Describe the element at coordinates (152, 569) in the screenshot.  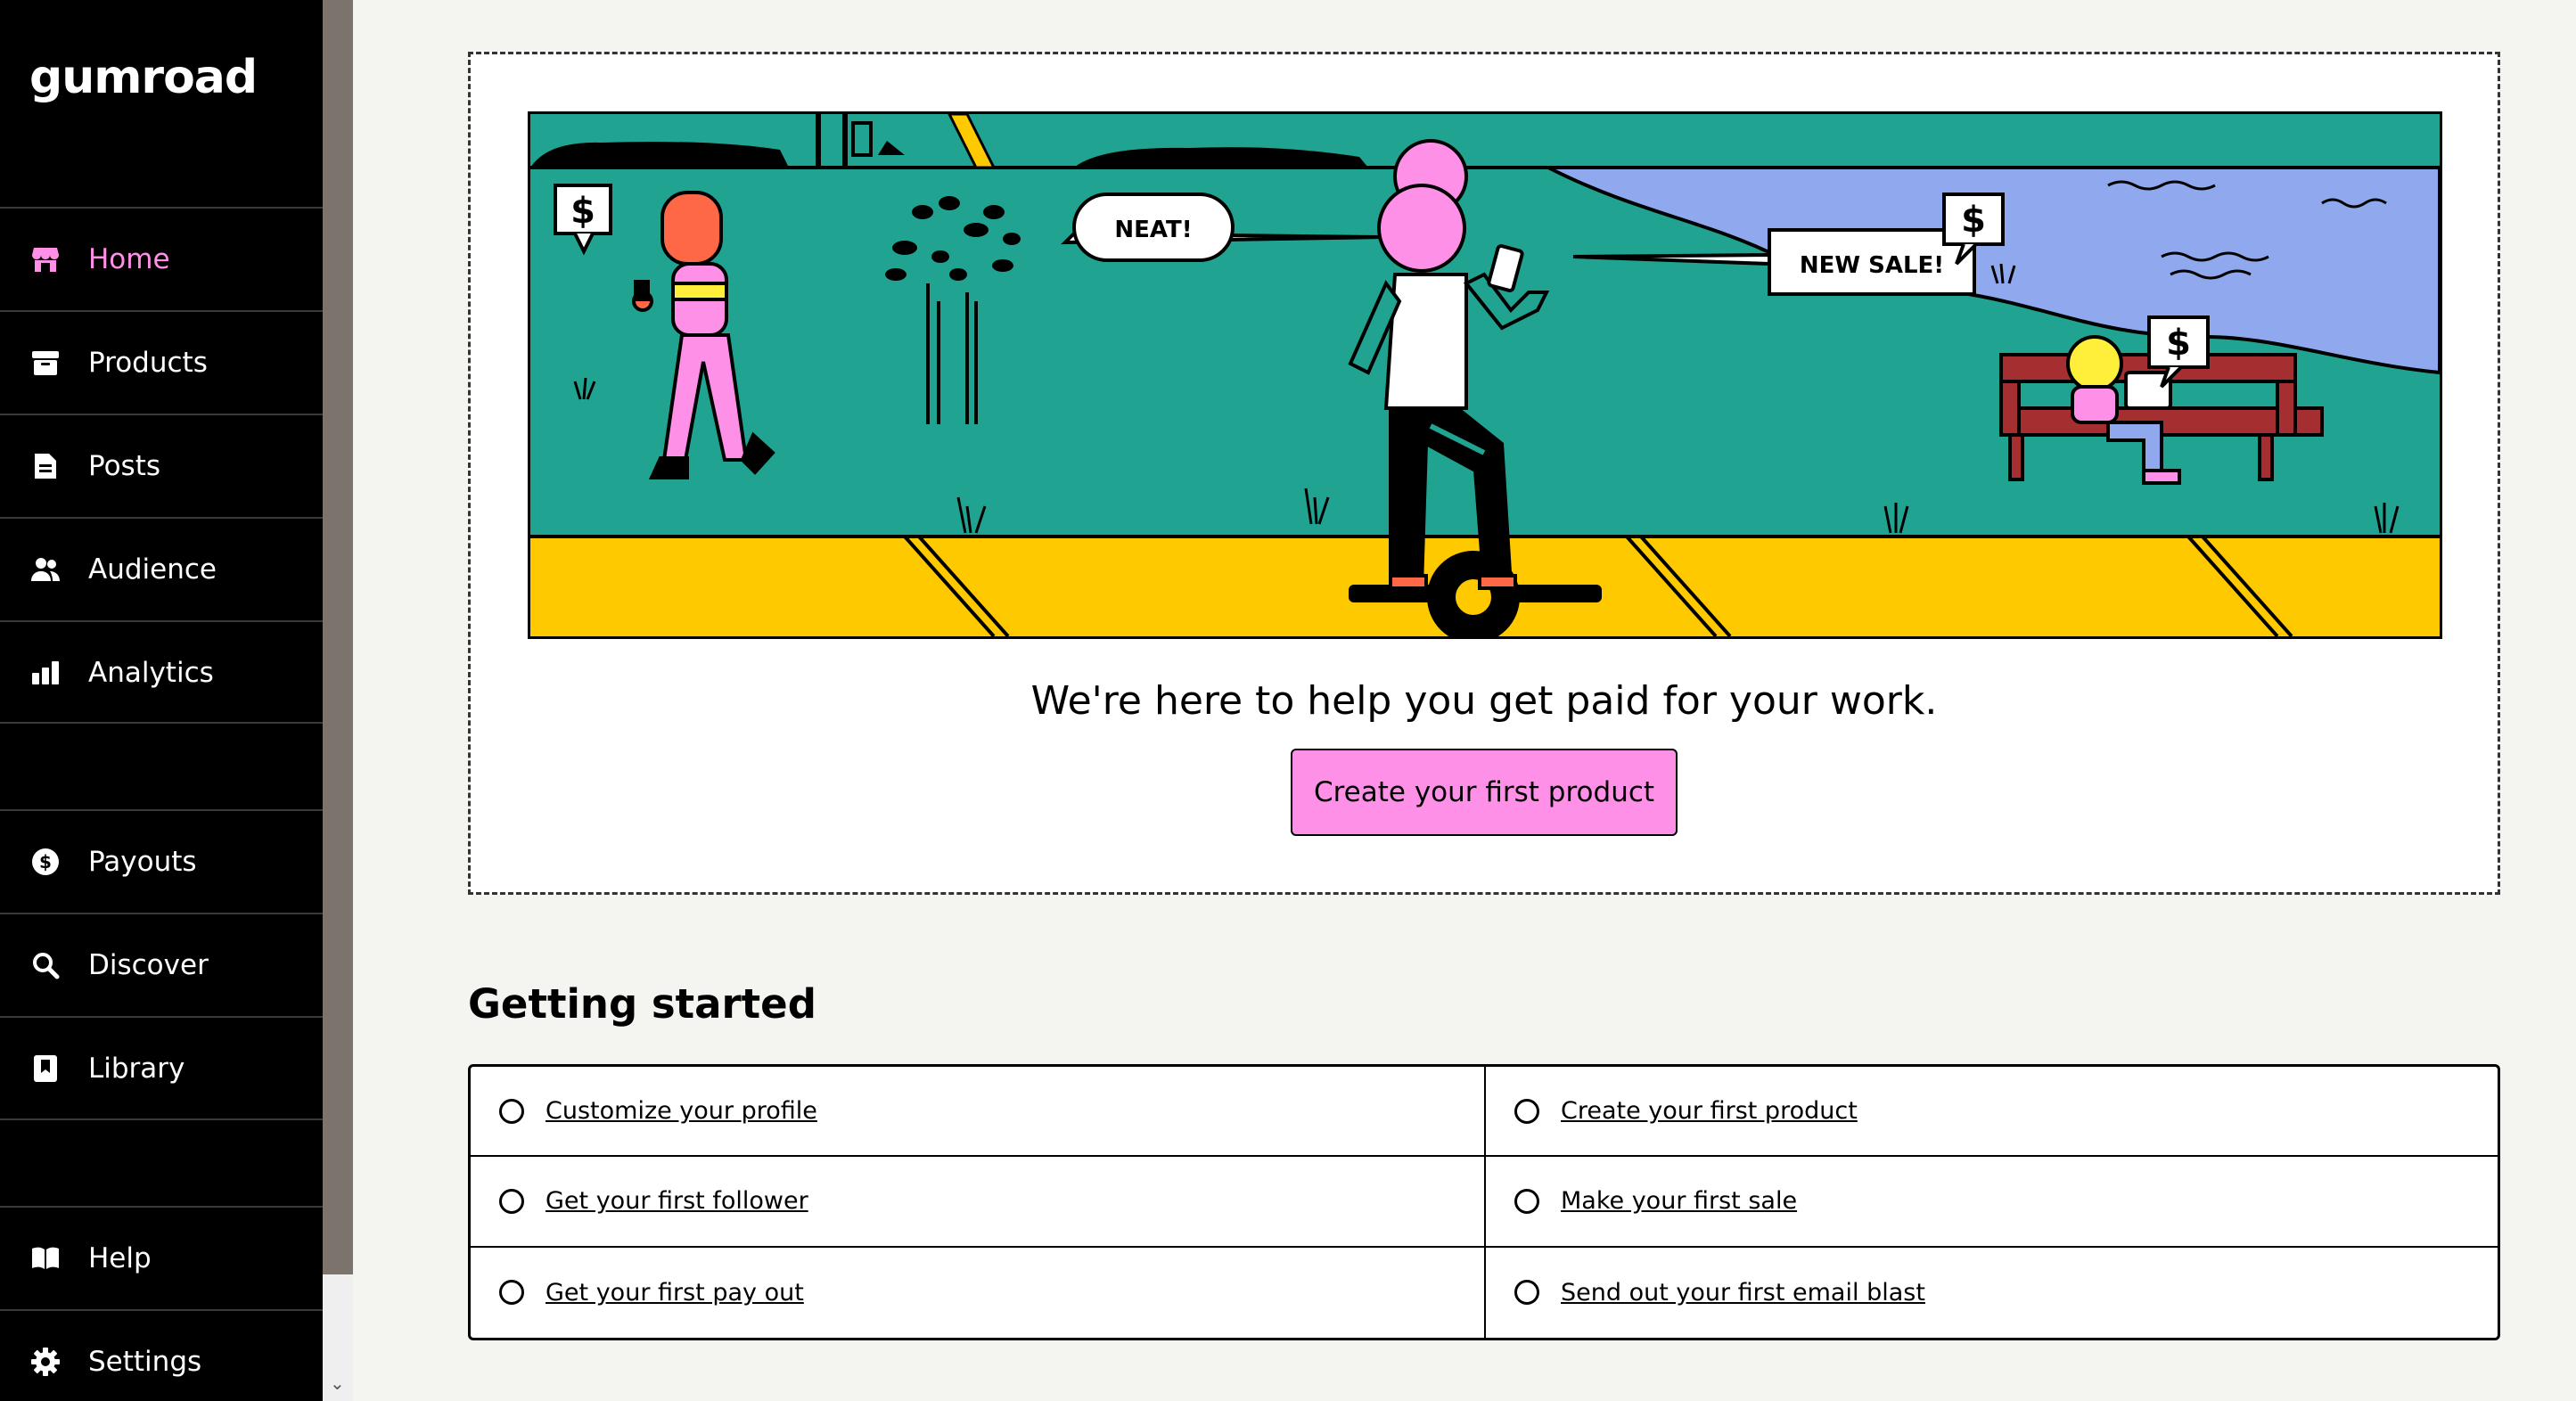
I see `sidebar-item-label: Audience` at that location.